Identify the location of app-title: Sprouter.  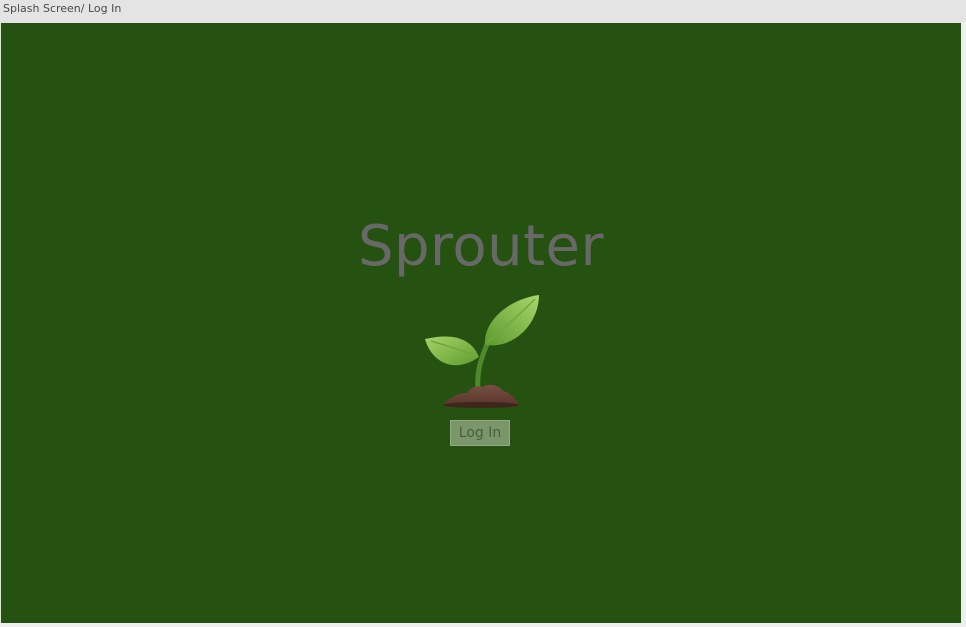
(481, 246).